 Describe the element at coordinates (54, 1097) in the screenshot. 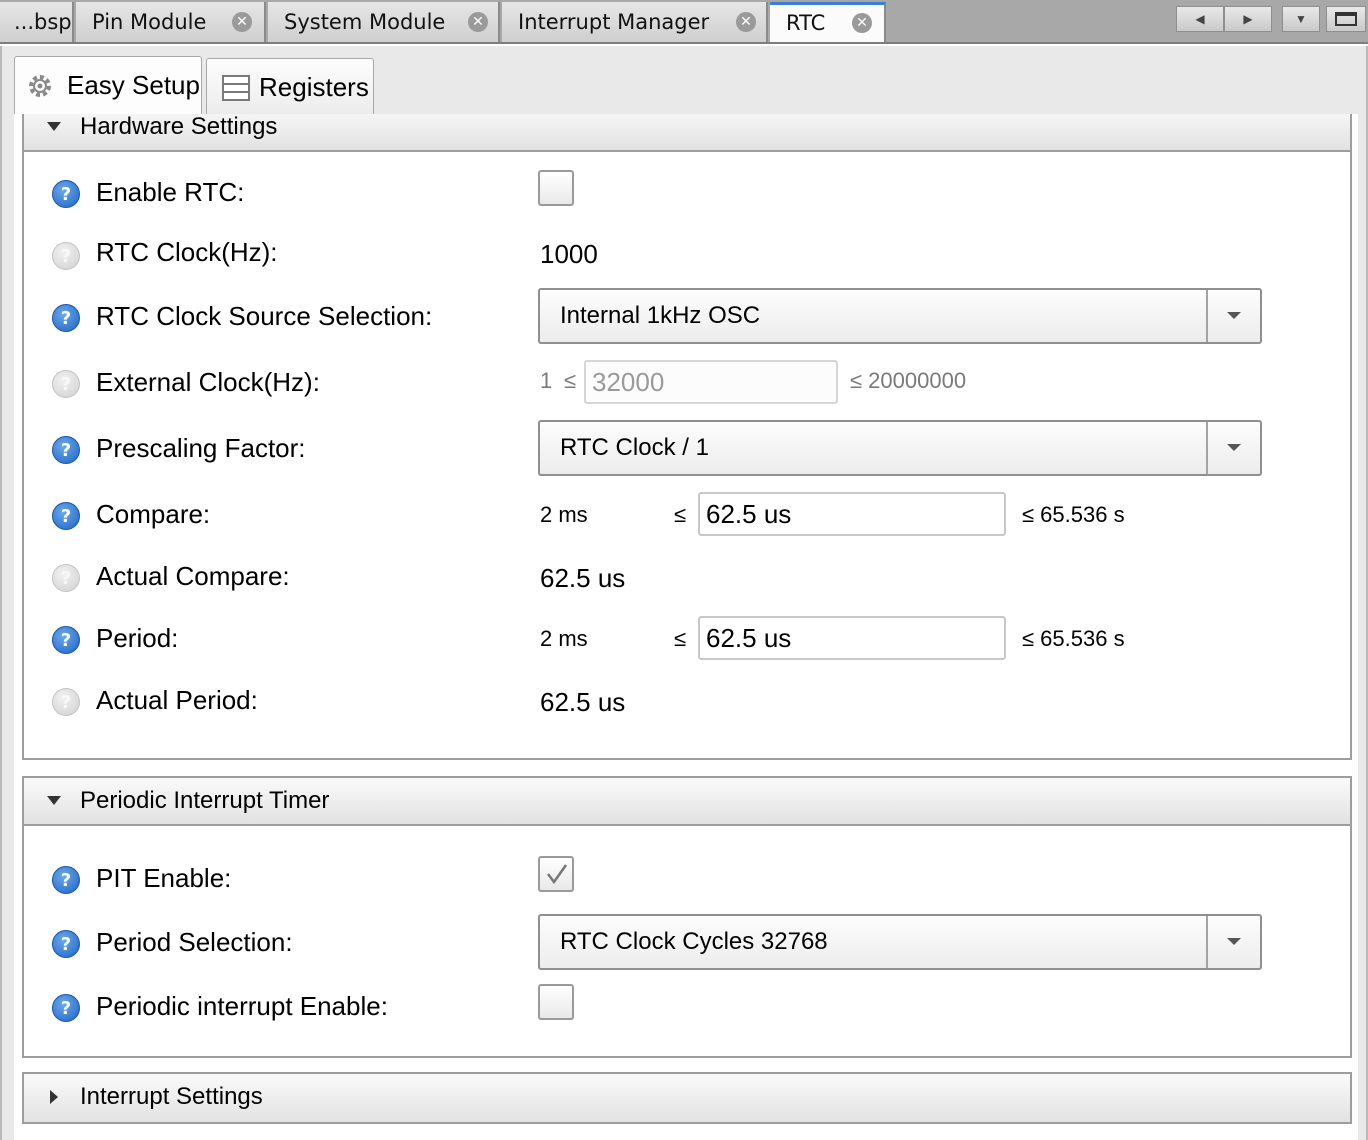

I see `expand-triangle-icon` at that location.